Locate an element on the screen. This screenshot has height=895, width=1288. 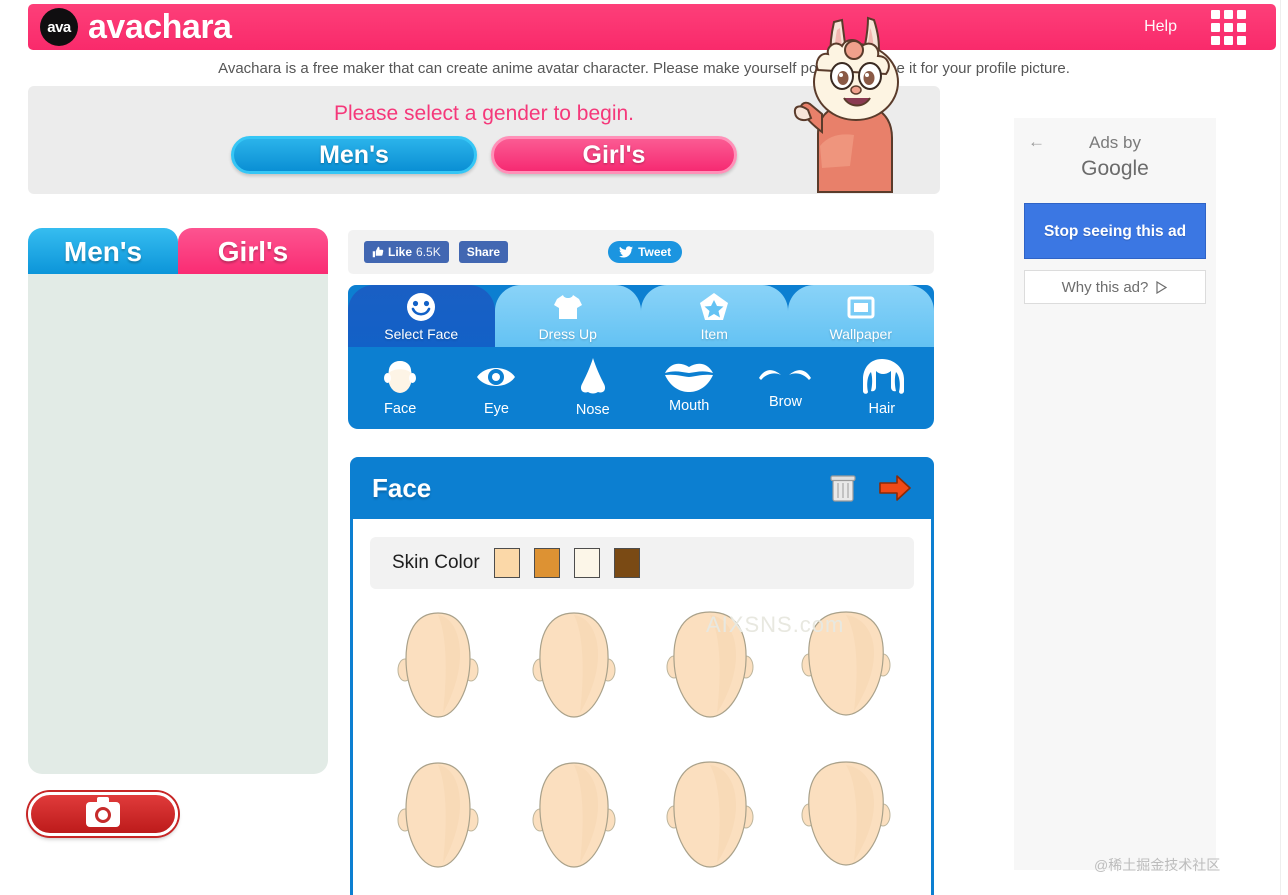
why-this-ad-label: Why this ad? is located at coordinates (1105, 287).